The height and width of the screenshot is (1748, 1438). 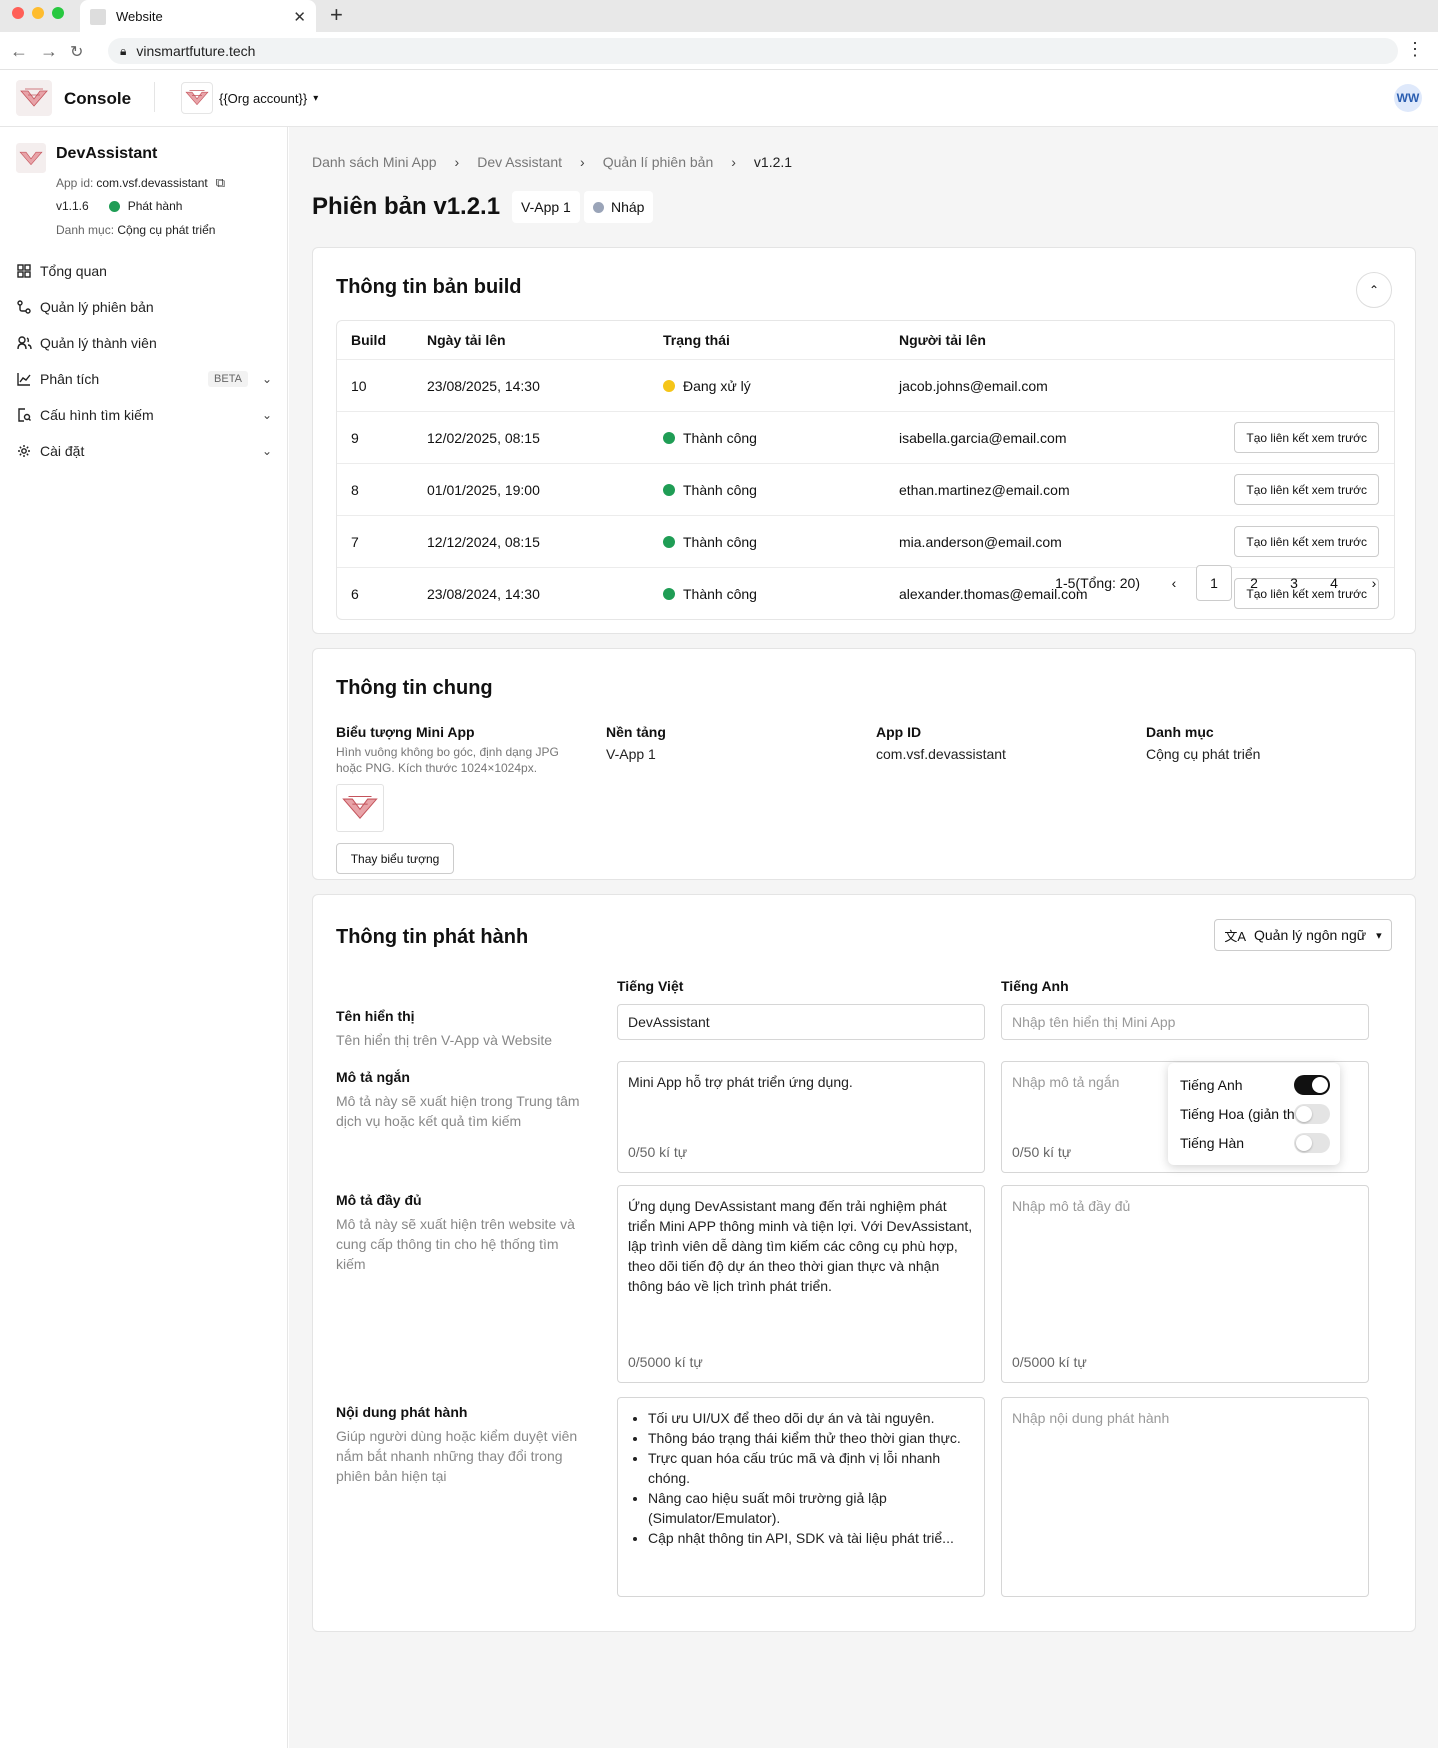 I want to click on language-option-ko: Tiếng Hàn, so click(x=1255, y=1143).